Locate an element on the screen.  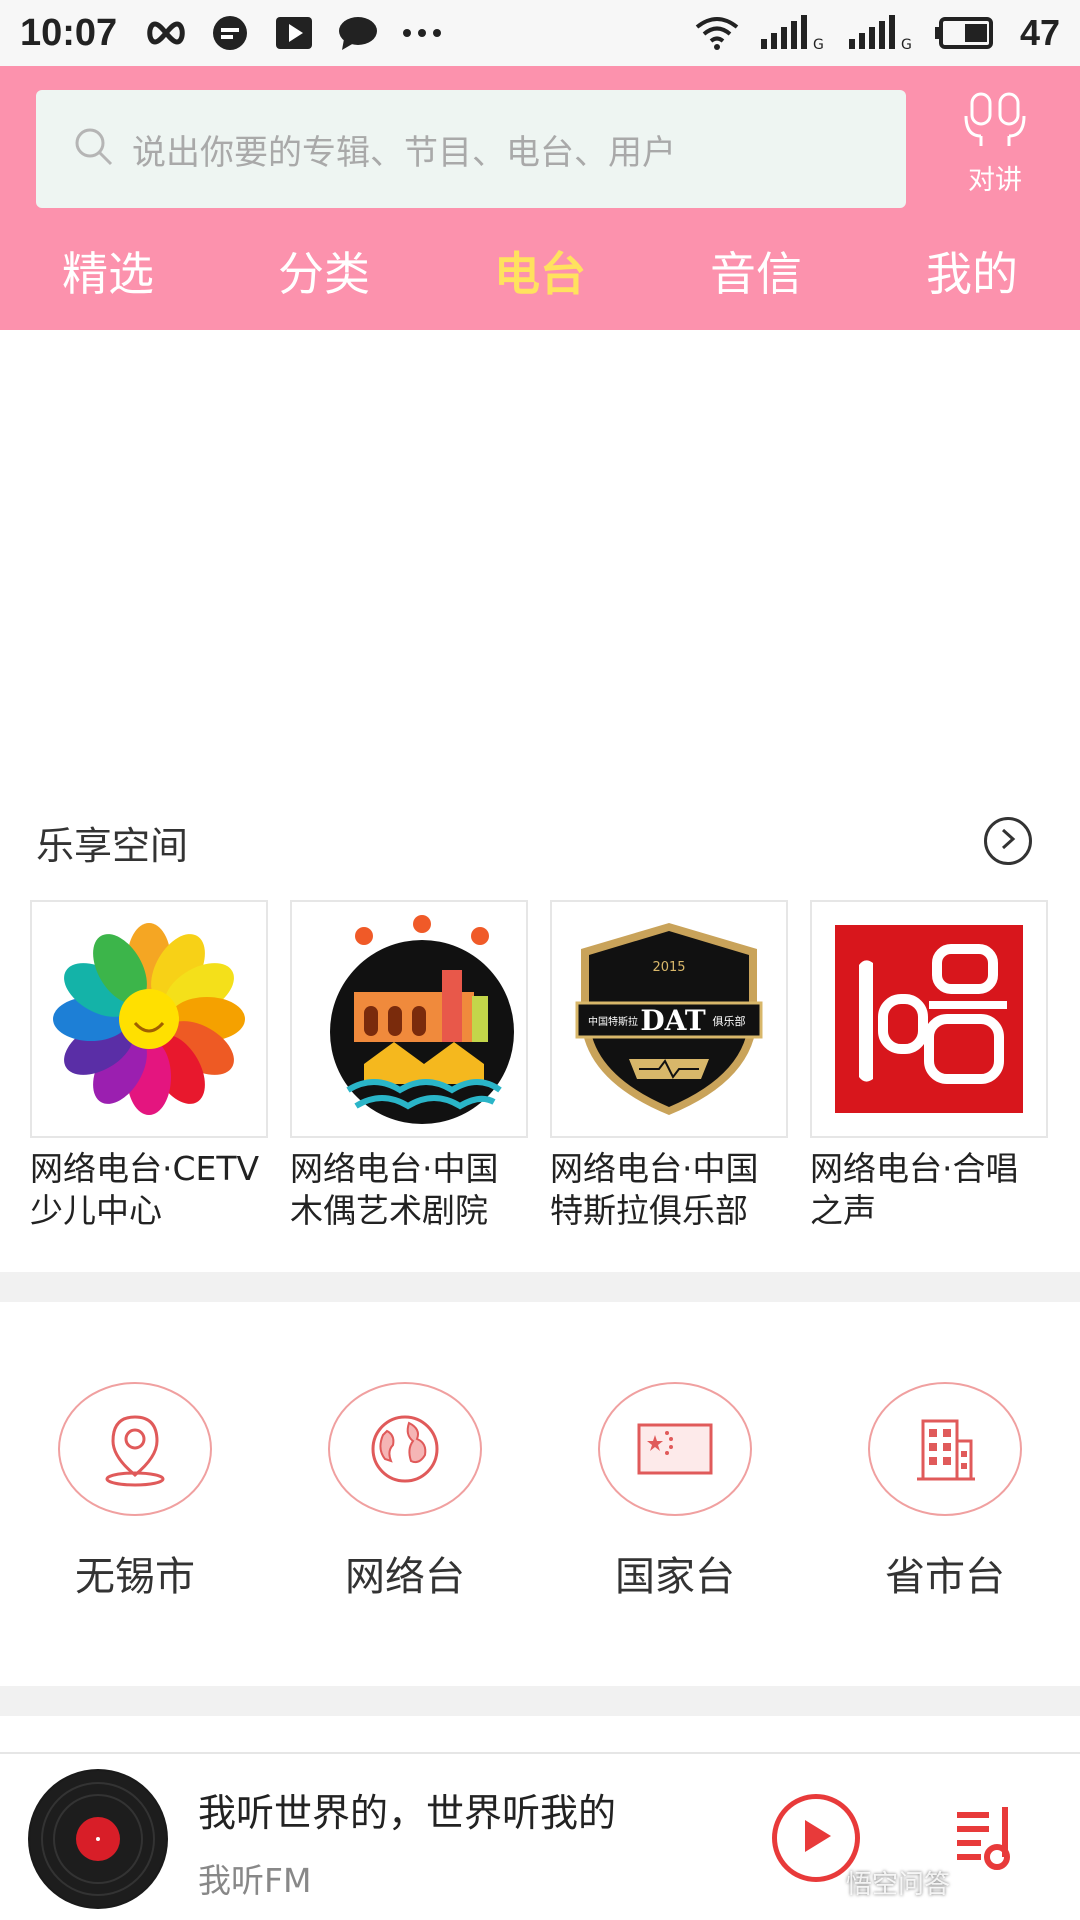
chevron-right-icon is located at coordinates (1008, 841).